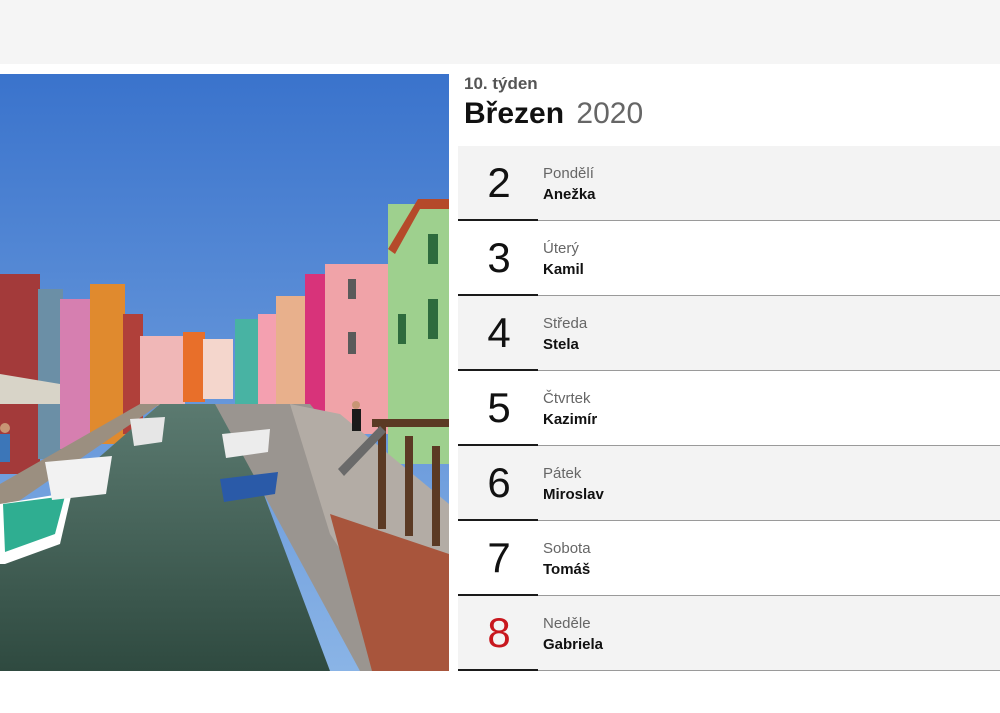  What do you see at coordinates (729, 333) in the screenshot?
I see `day-row-wednesday: 4 Středa Stela` at bounding box center [729, 333].